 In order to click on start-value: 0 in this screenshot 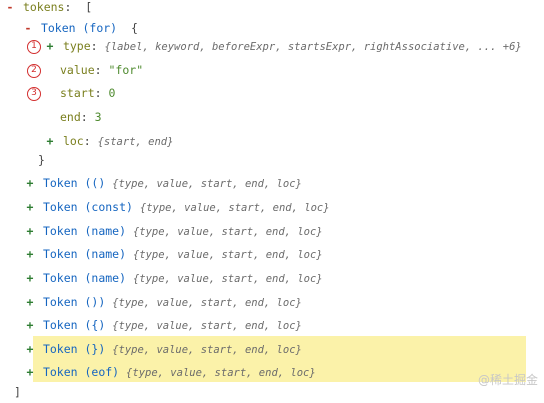, I will do `click(112, 93)`.